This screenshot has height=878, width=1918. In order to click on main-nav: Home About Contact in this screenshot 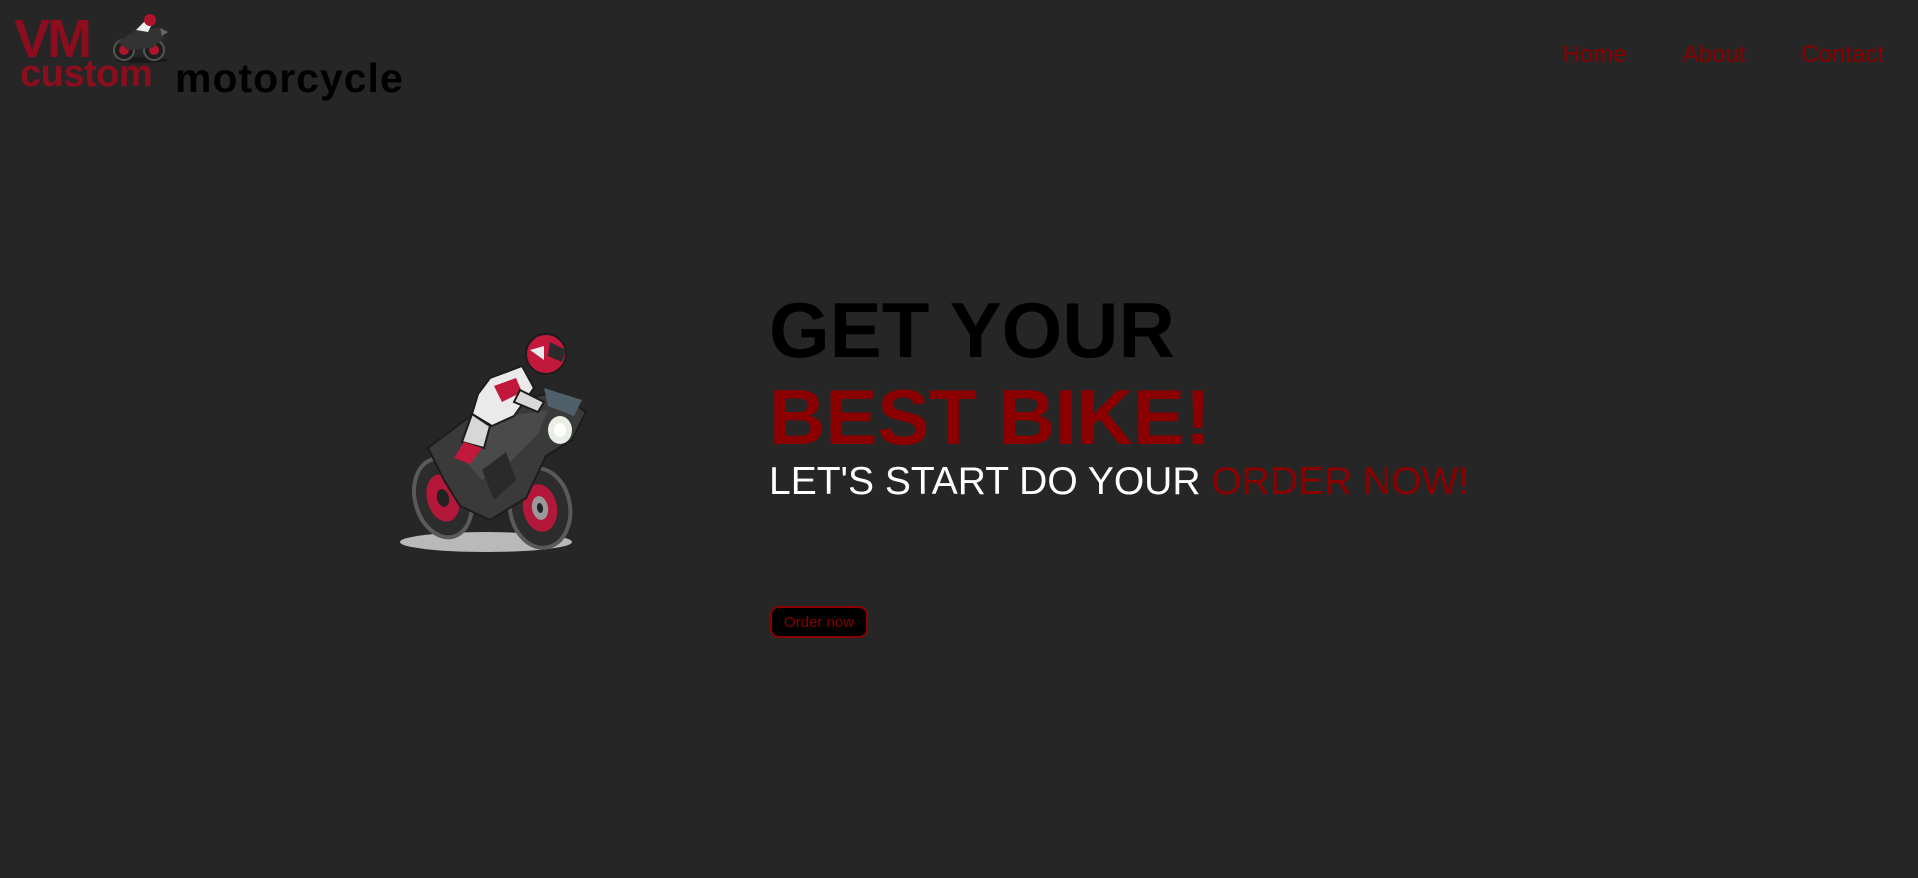, I will do `click(1723, 55)`.